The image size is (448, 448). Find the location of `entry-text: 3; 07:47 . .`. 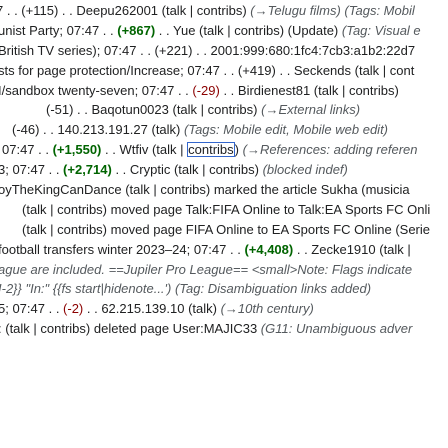

entry-text: 3; 07:47 . . is located at coordinates (32, 170).